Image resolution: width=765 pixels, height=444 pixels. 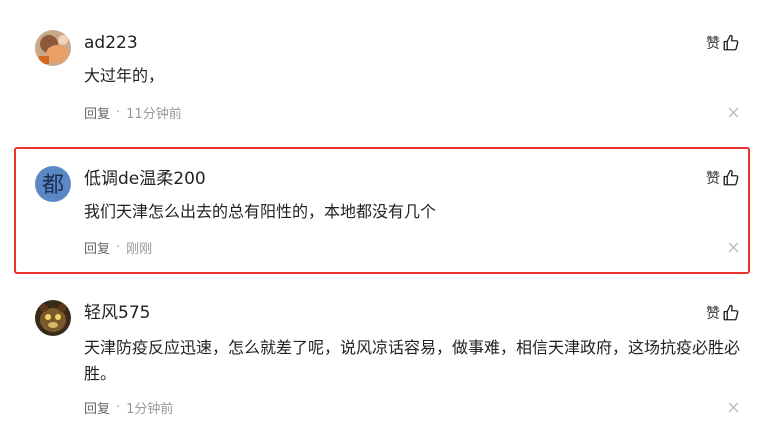 I want to click on comment-meta: 回复 · 1分钟前, so click(x=129, y=407).